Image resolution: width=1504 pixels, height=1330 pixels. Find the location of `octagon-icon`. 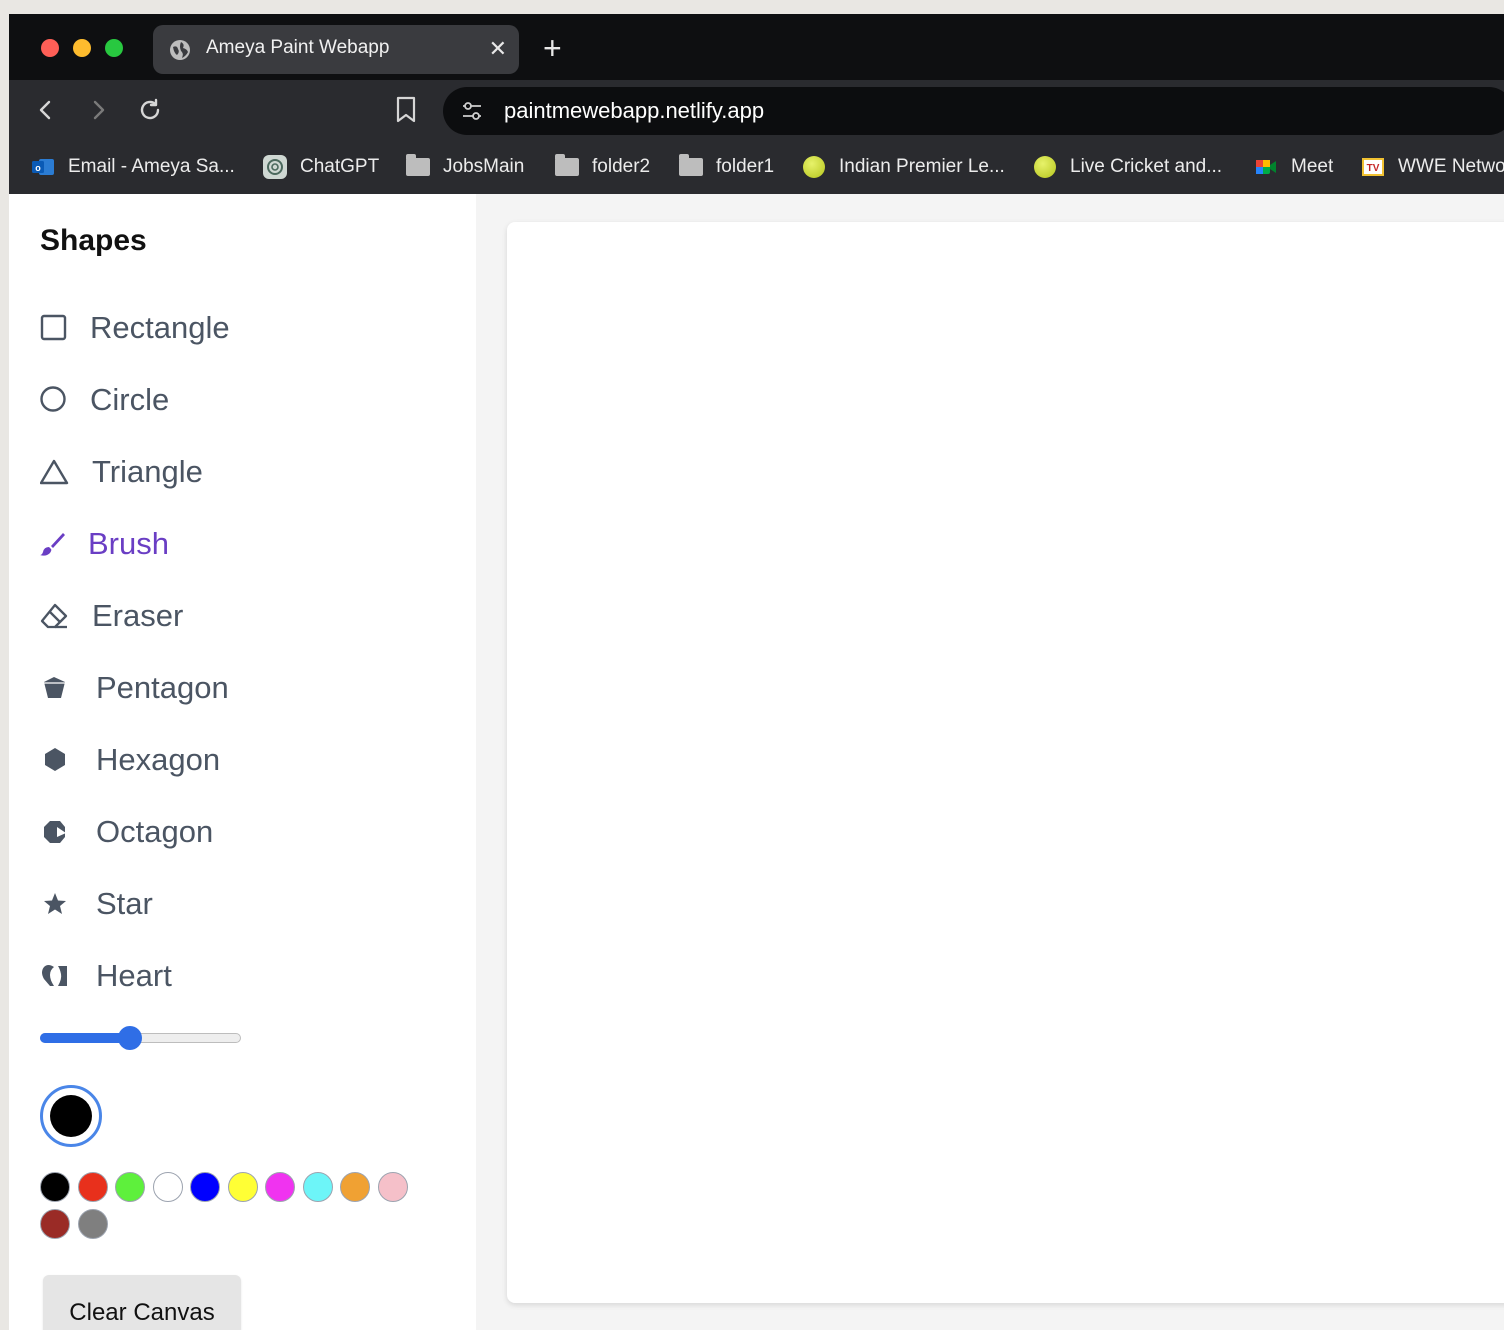

octagon-icon is located at coordinates (55, 832).